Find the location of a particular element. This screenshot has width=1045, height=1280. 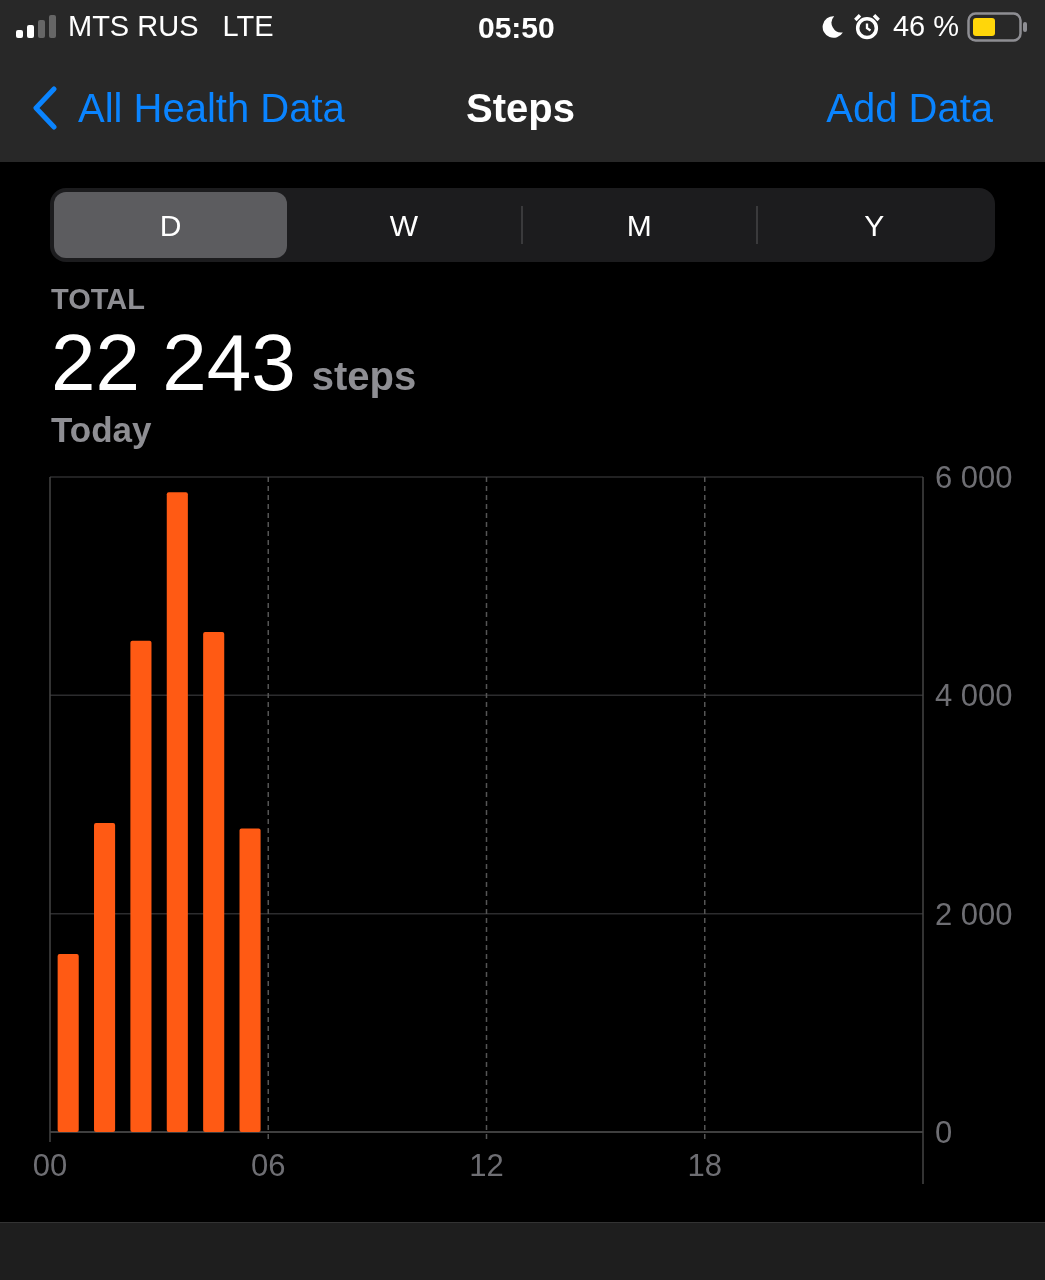

period-label: Today is located at coordinates (102, 430).